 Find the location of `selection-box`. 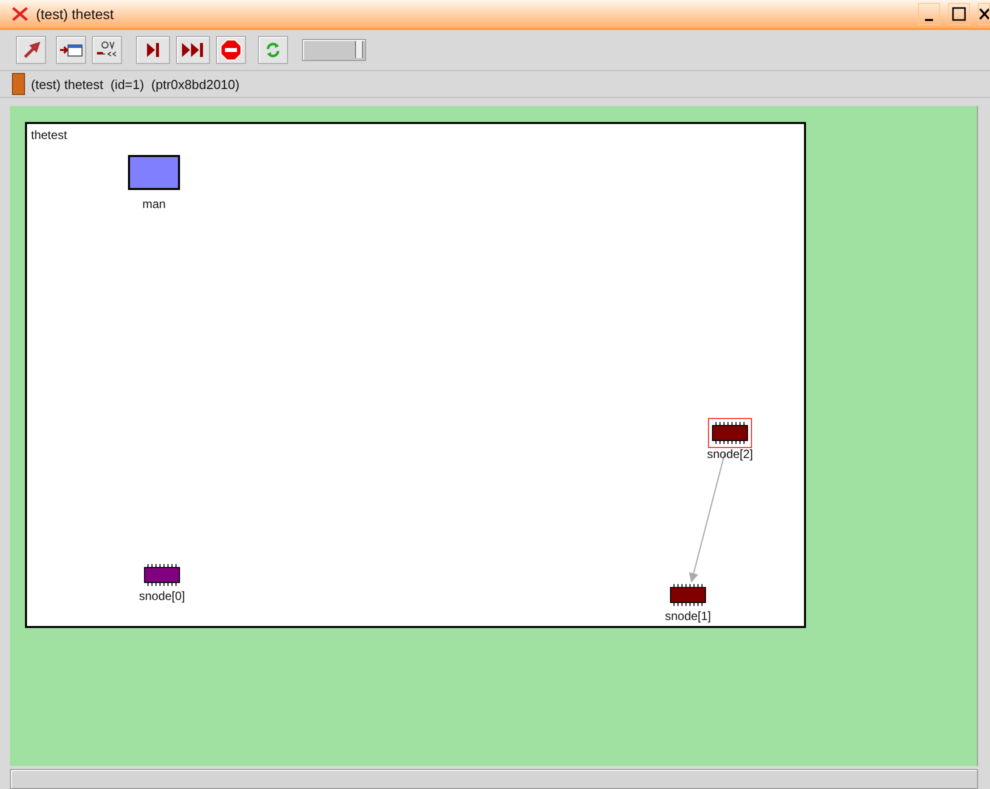

selection-box is located at coordinates (730, 433).